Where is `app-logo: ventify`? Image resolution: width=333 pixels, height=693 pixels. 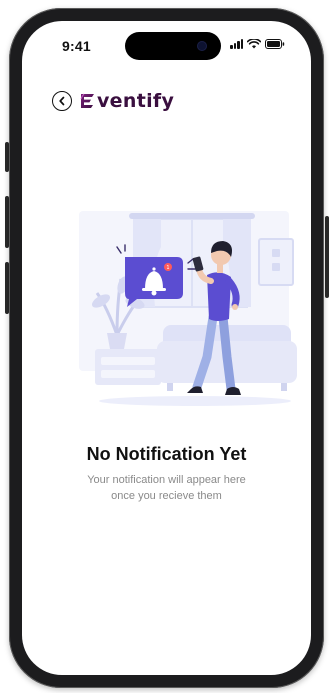 app-logo: ventify is located at coordinates (126, 101).